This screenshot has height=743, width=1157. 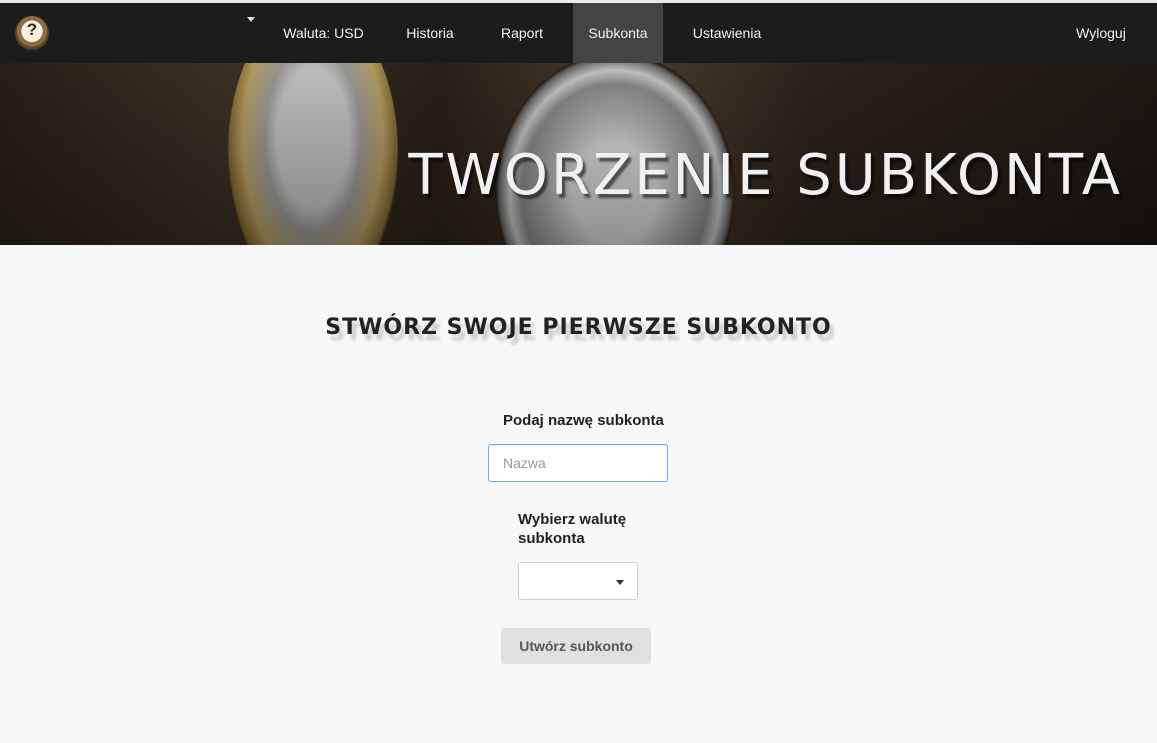 What do you see at coordinates (765, 175) in the screenshot?
I see `page-title: TWORZENIE SUBKONTA` at bounding box center [765, 175].